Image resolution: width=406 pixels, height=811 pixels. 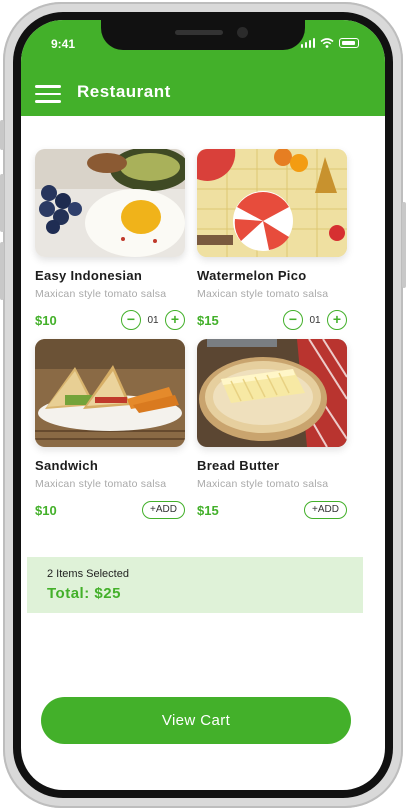 I want to click on battery-icon, so click(x=349, y=43).